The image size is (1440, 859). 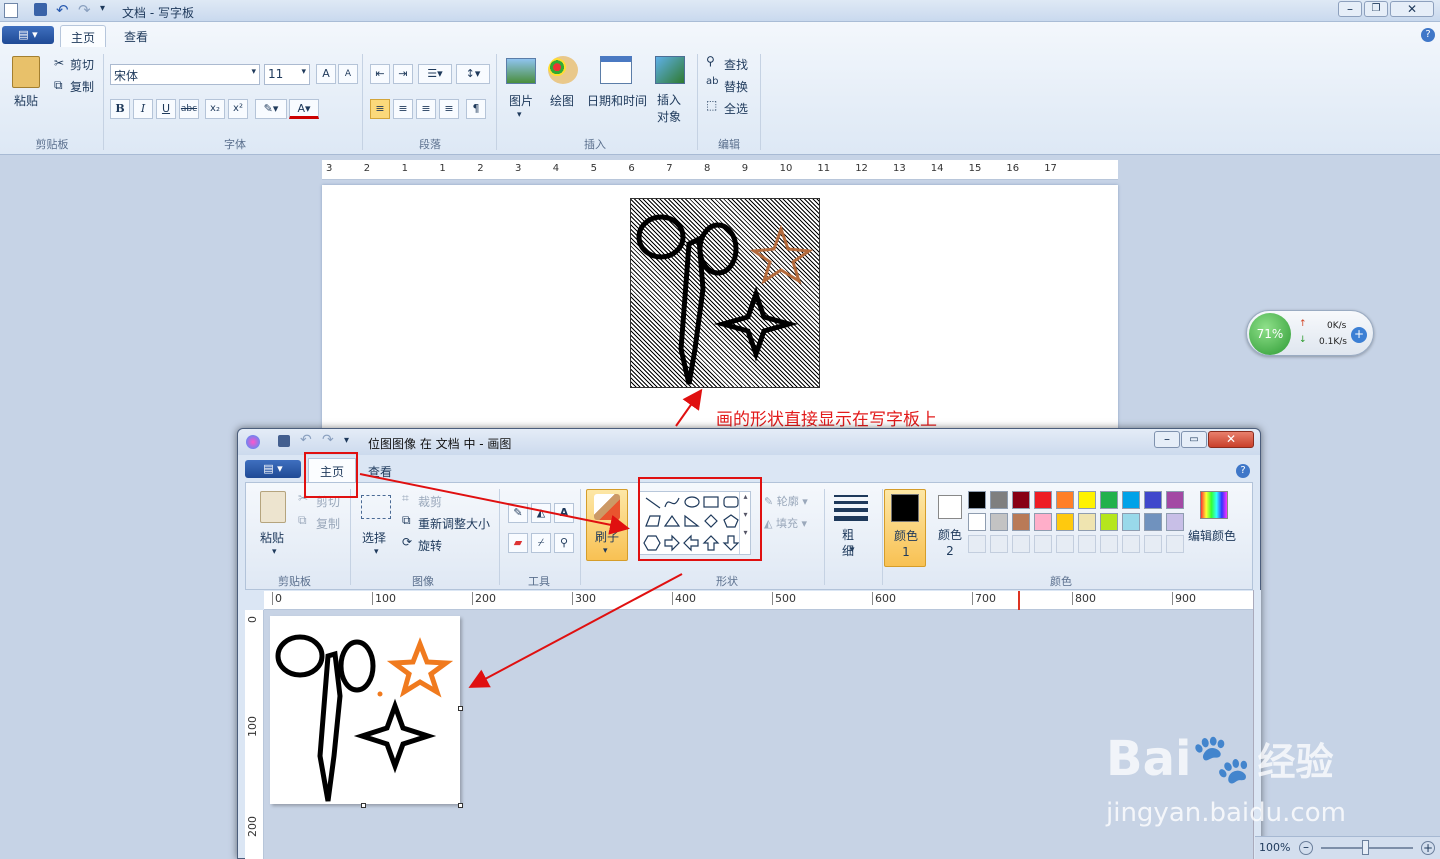 What do you see at coordinates (1428, 848) in the screenshot?
I see `zoom-in-button: +` at bounding box center [1428, 848].